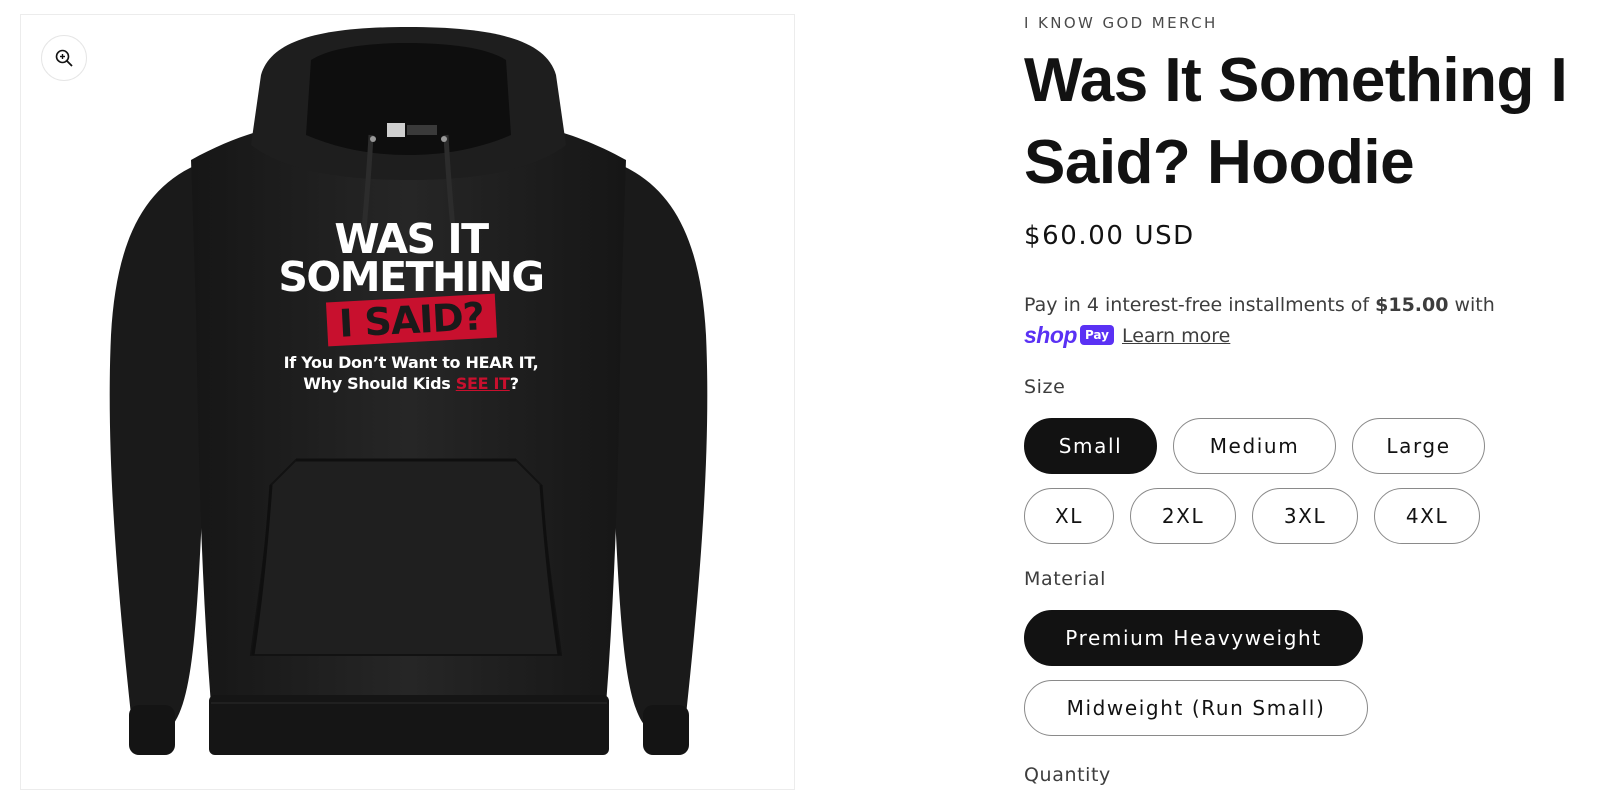 The height and width of the screenshot is (809, 1600). I want to click on print-line-2: SOMETHING, so click(411, 277).